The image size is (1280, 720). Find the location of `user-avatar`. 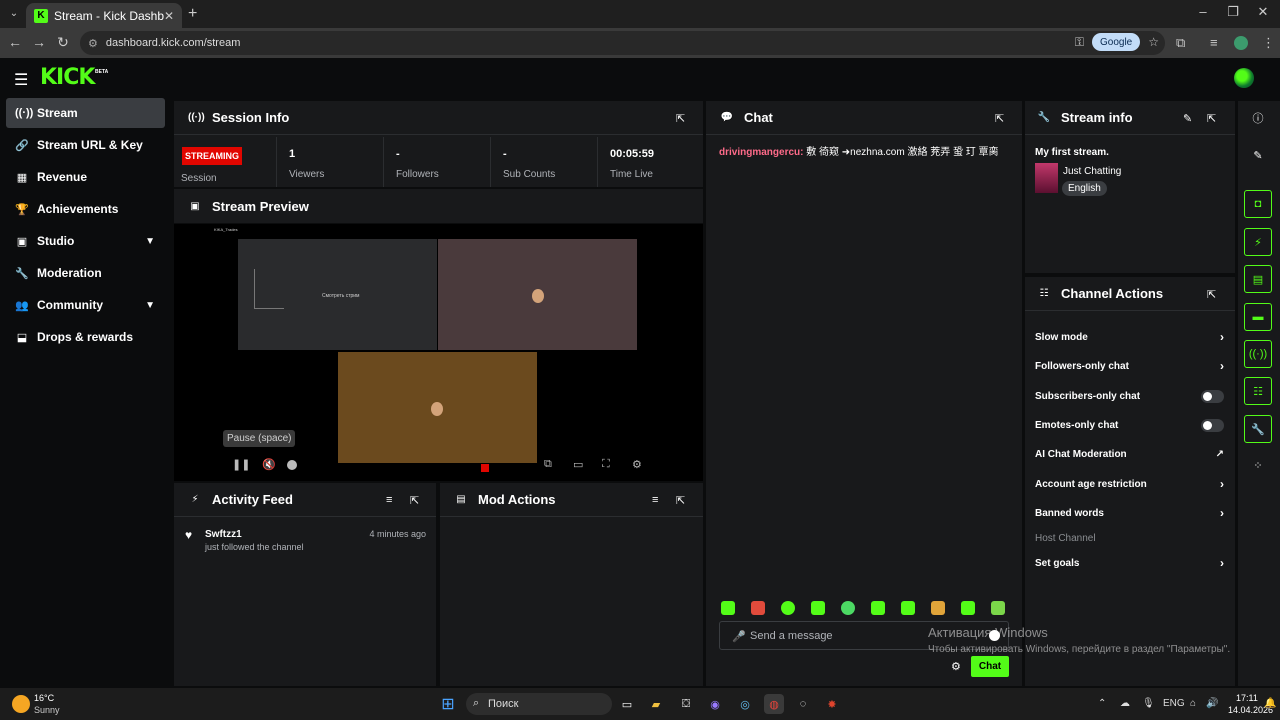

user-avatar is located at coordinates (1244, 78).